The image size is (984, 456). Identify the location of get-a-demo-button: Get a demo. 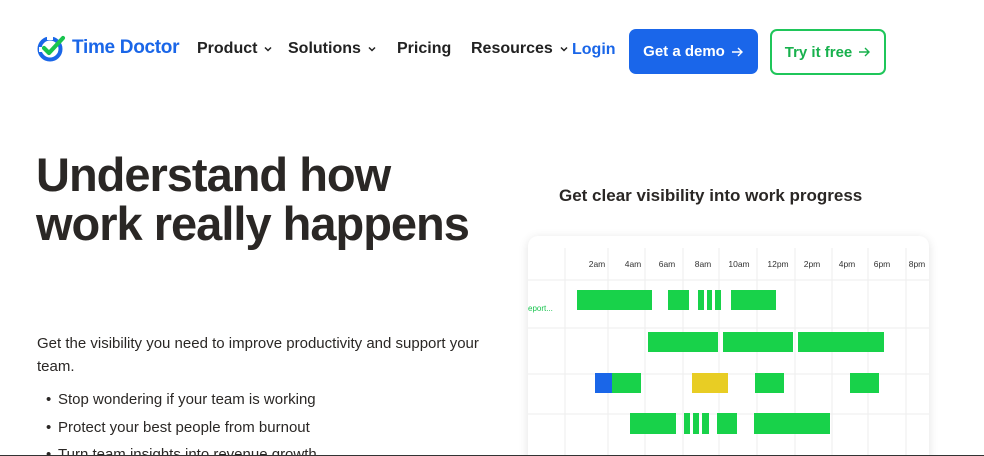
(693, 51).